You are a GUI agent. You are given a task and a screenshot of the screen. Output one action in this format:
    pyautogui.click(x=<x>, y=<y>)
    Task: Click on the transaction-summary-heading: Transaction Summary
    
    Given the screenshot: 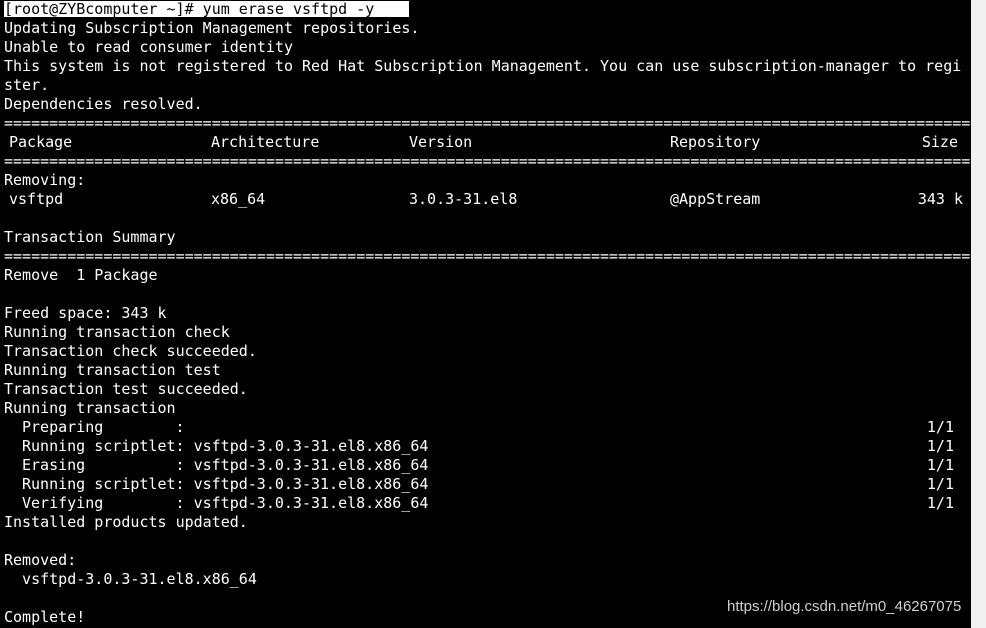 What is the action you would take?
    pyautogui.click(x=90, y=237)
    